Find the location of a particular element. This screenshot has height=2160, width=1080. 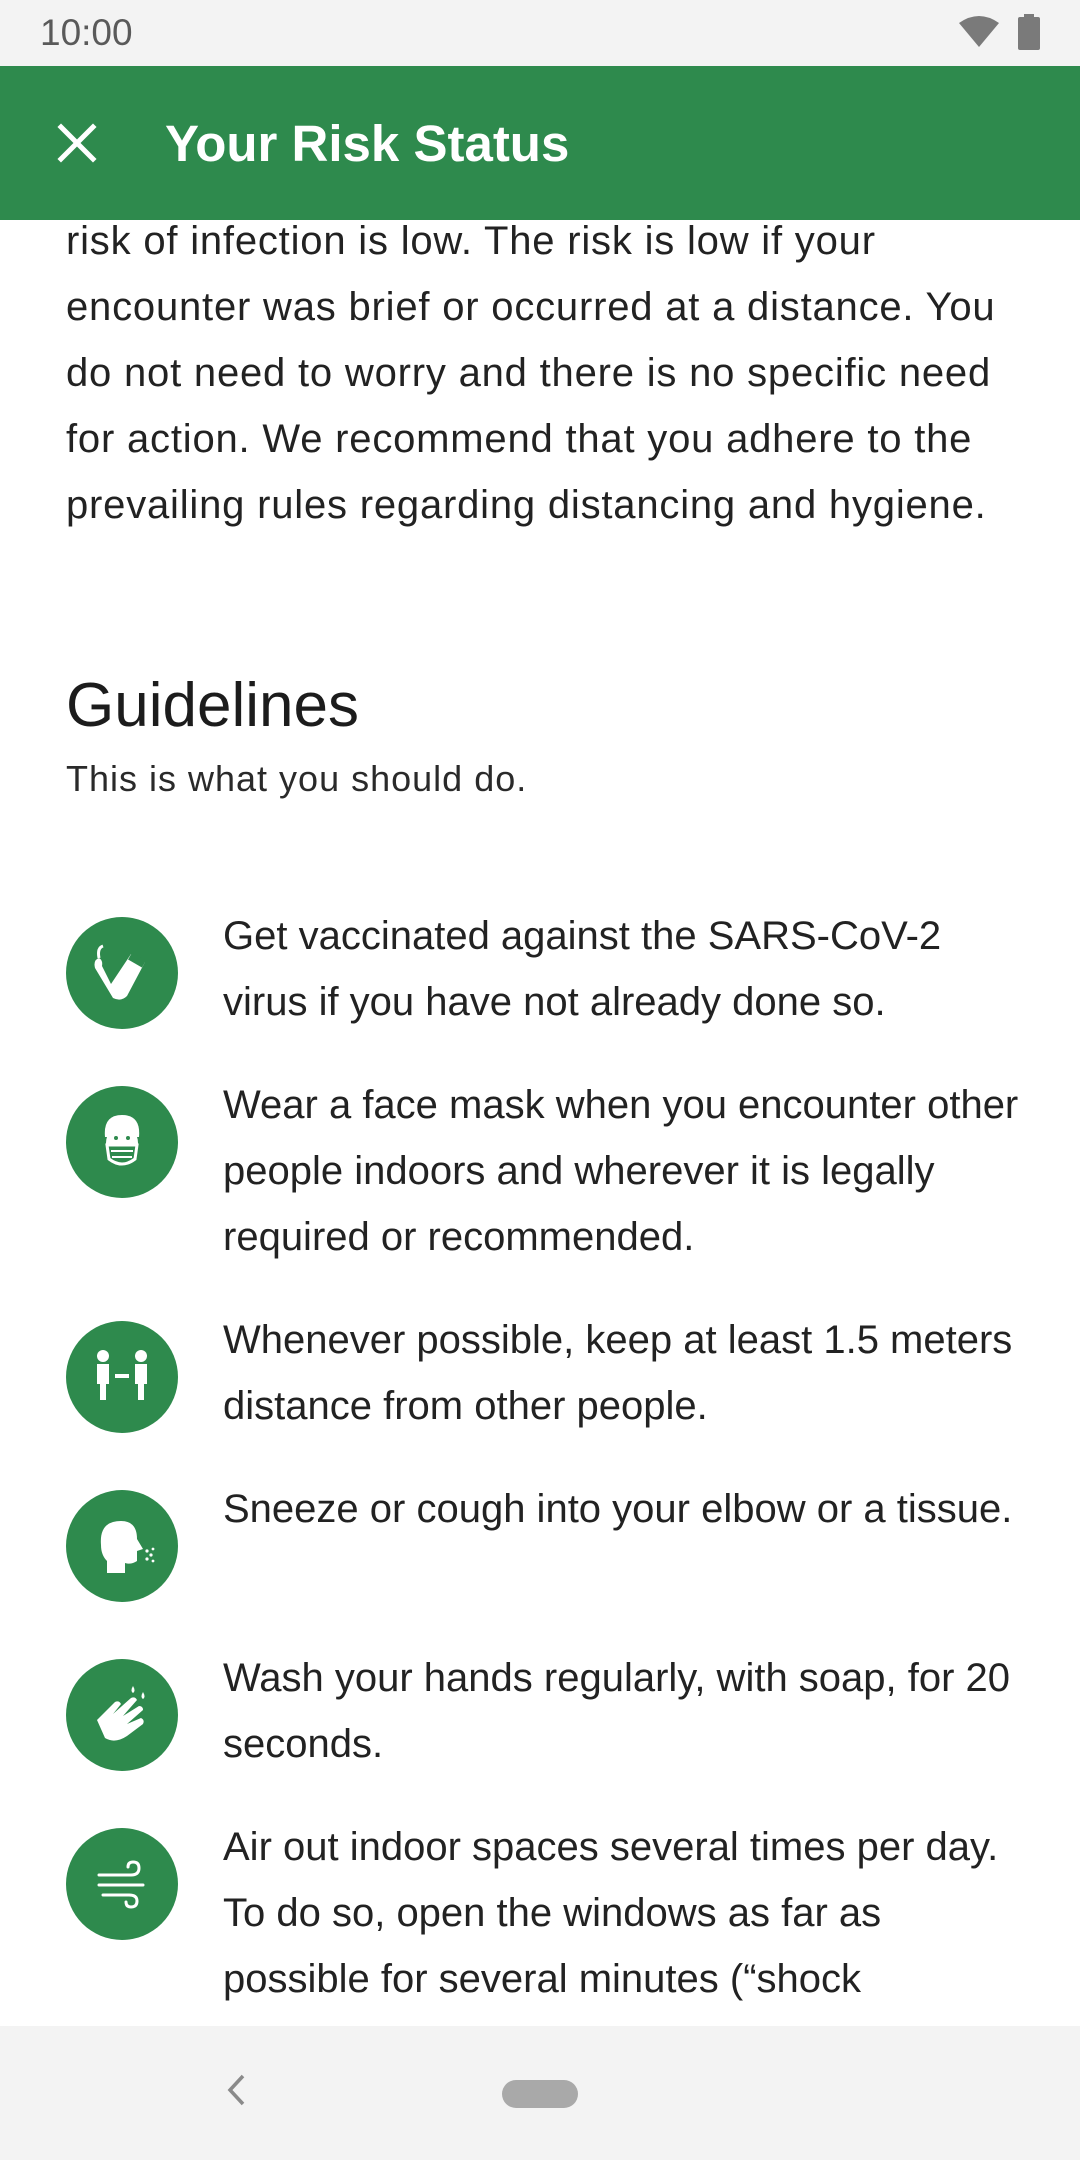

vaccination-arm-icon is located at coordinates (122, 973).